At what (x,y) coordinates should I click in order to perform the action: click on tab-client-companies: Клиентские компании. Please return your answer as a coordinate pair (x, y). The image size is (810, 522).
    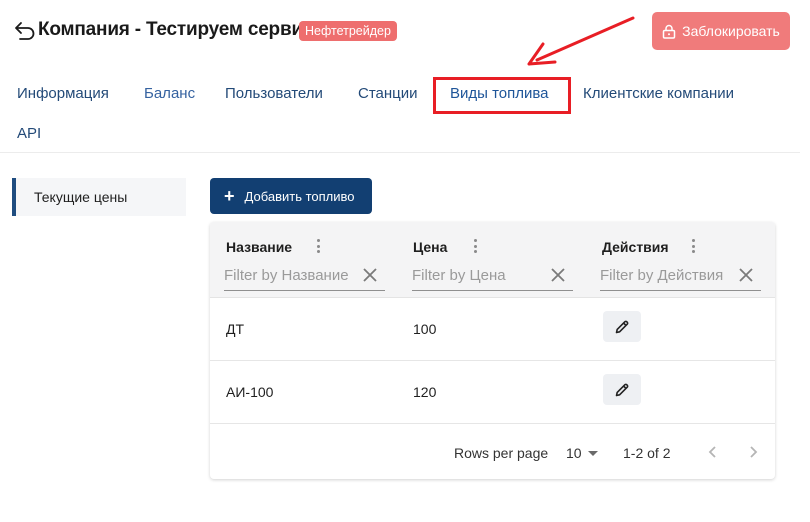
    Looking at the image, I should click on (658, 93).